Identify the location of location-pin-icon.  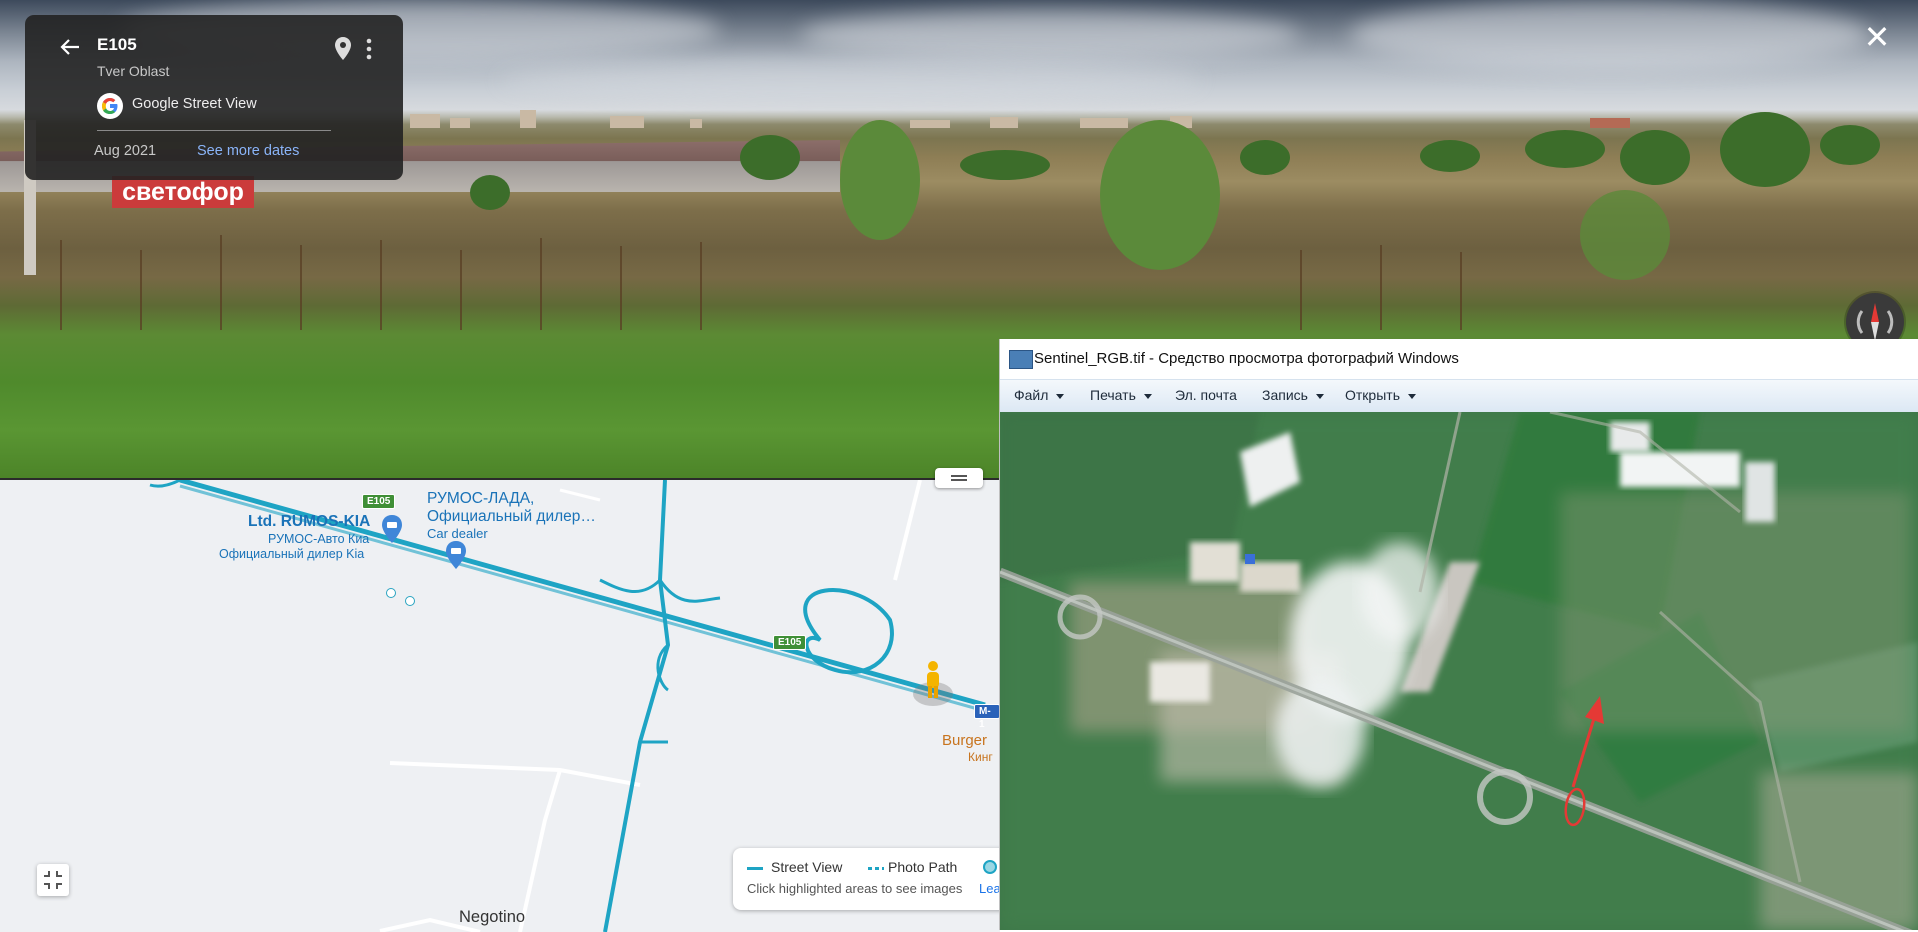
(343, 49).